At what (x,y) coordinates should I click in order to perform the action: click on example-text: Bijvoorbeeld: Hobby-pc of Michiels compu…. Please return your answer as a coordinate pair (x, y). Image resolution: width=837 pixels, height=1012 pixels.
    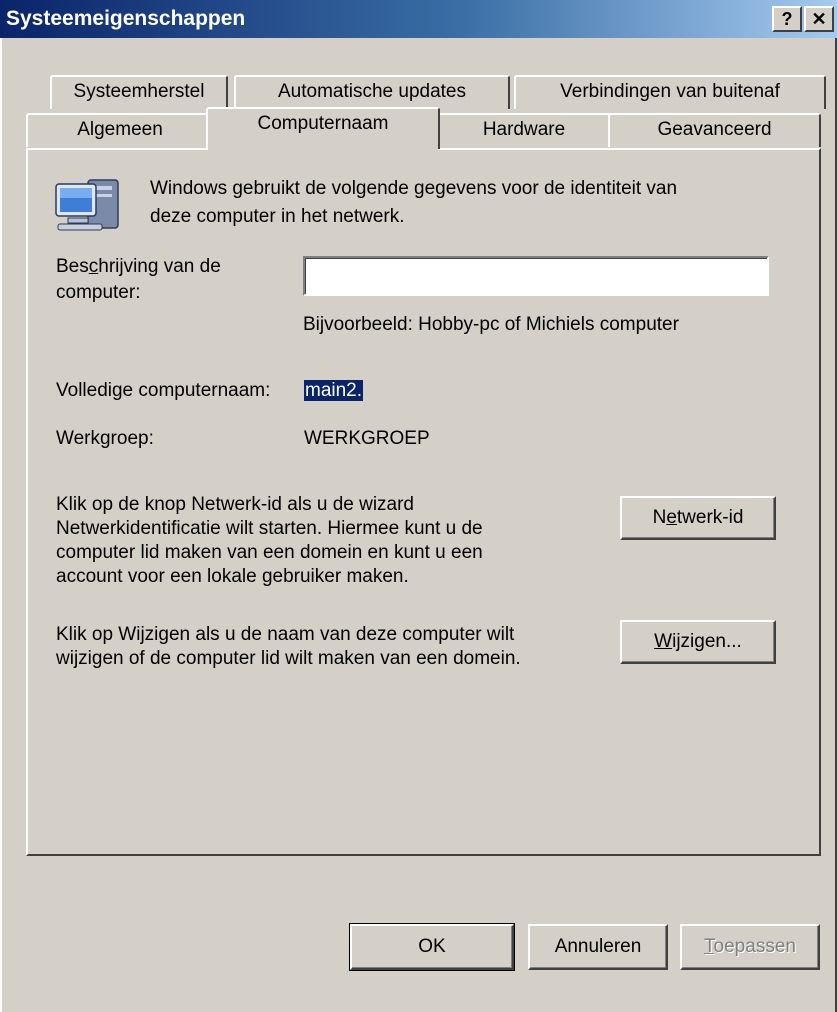
    Looking at the image, I should click on (491, 324).